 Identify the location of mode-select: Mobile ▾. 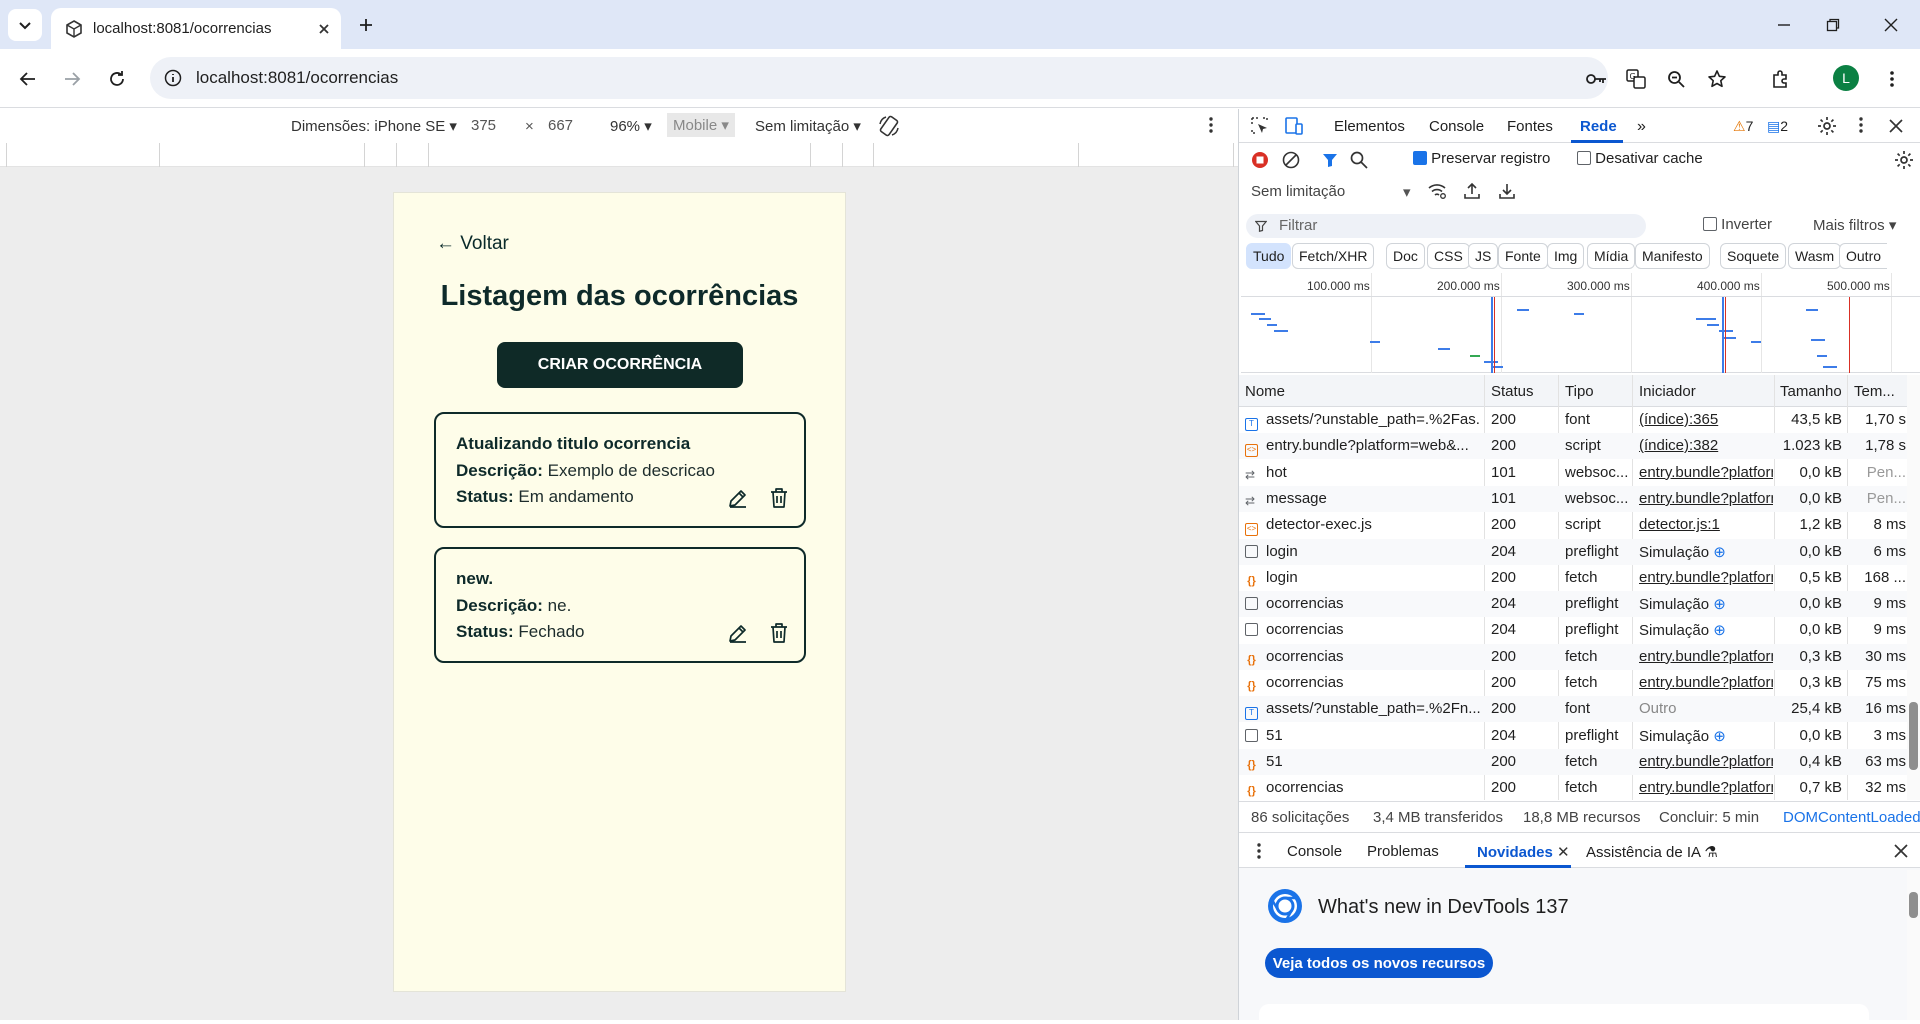
(701, 125).